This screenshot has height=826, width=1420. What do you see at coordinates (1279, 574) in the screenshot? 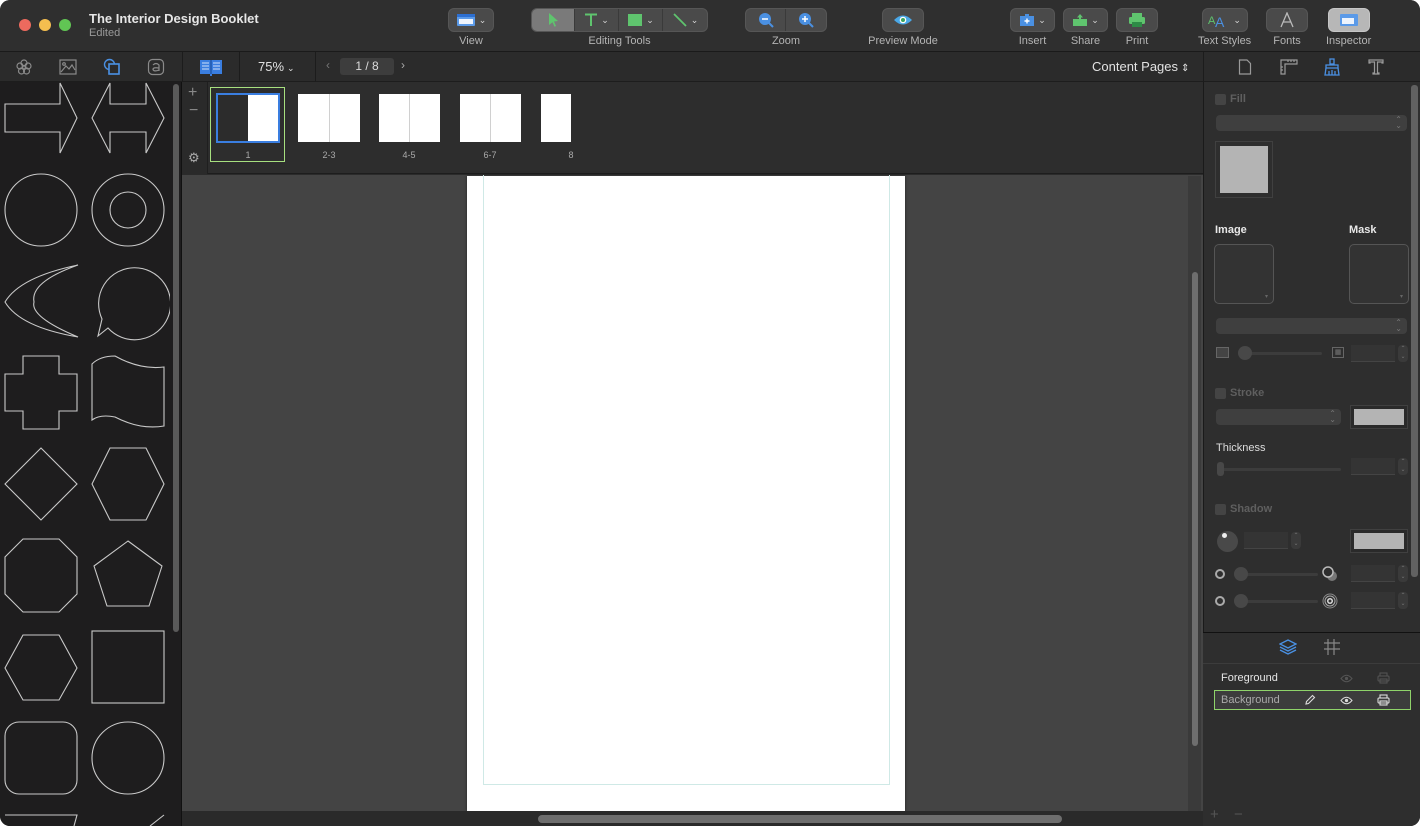
I see `shadow-offset-slider` at bounding box center [1279, 574].